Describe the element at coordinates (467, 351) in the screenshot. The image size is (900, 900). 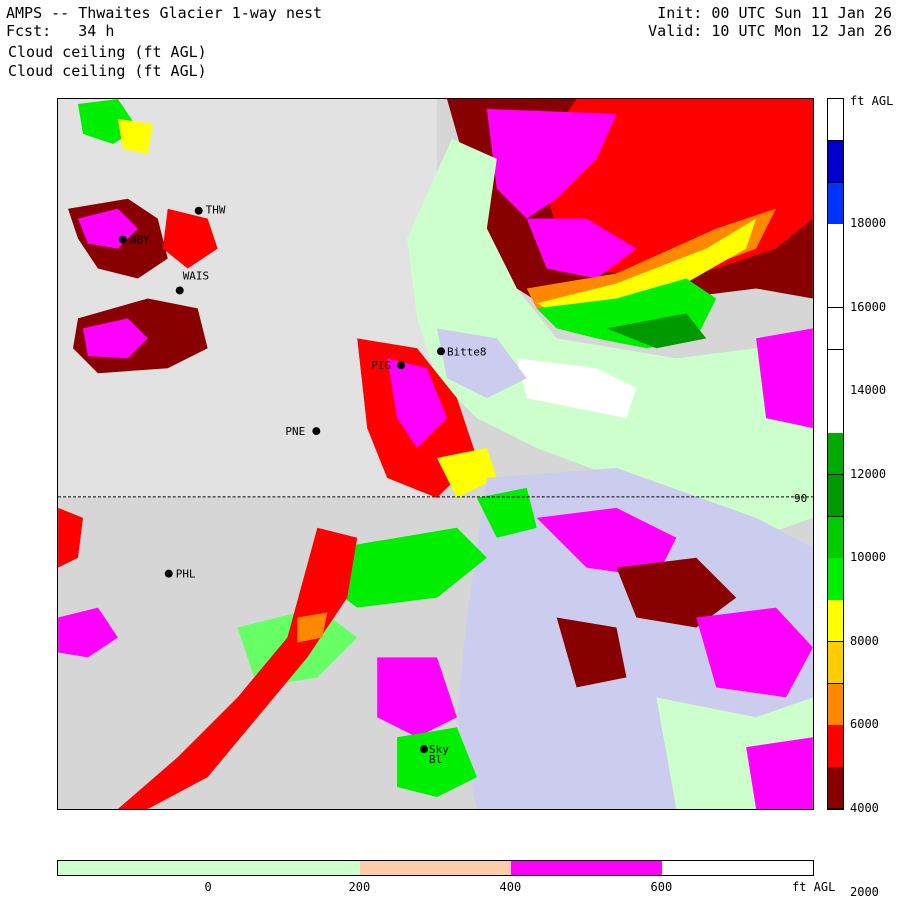
I see `station-label: Bitte8` at that location.